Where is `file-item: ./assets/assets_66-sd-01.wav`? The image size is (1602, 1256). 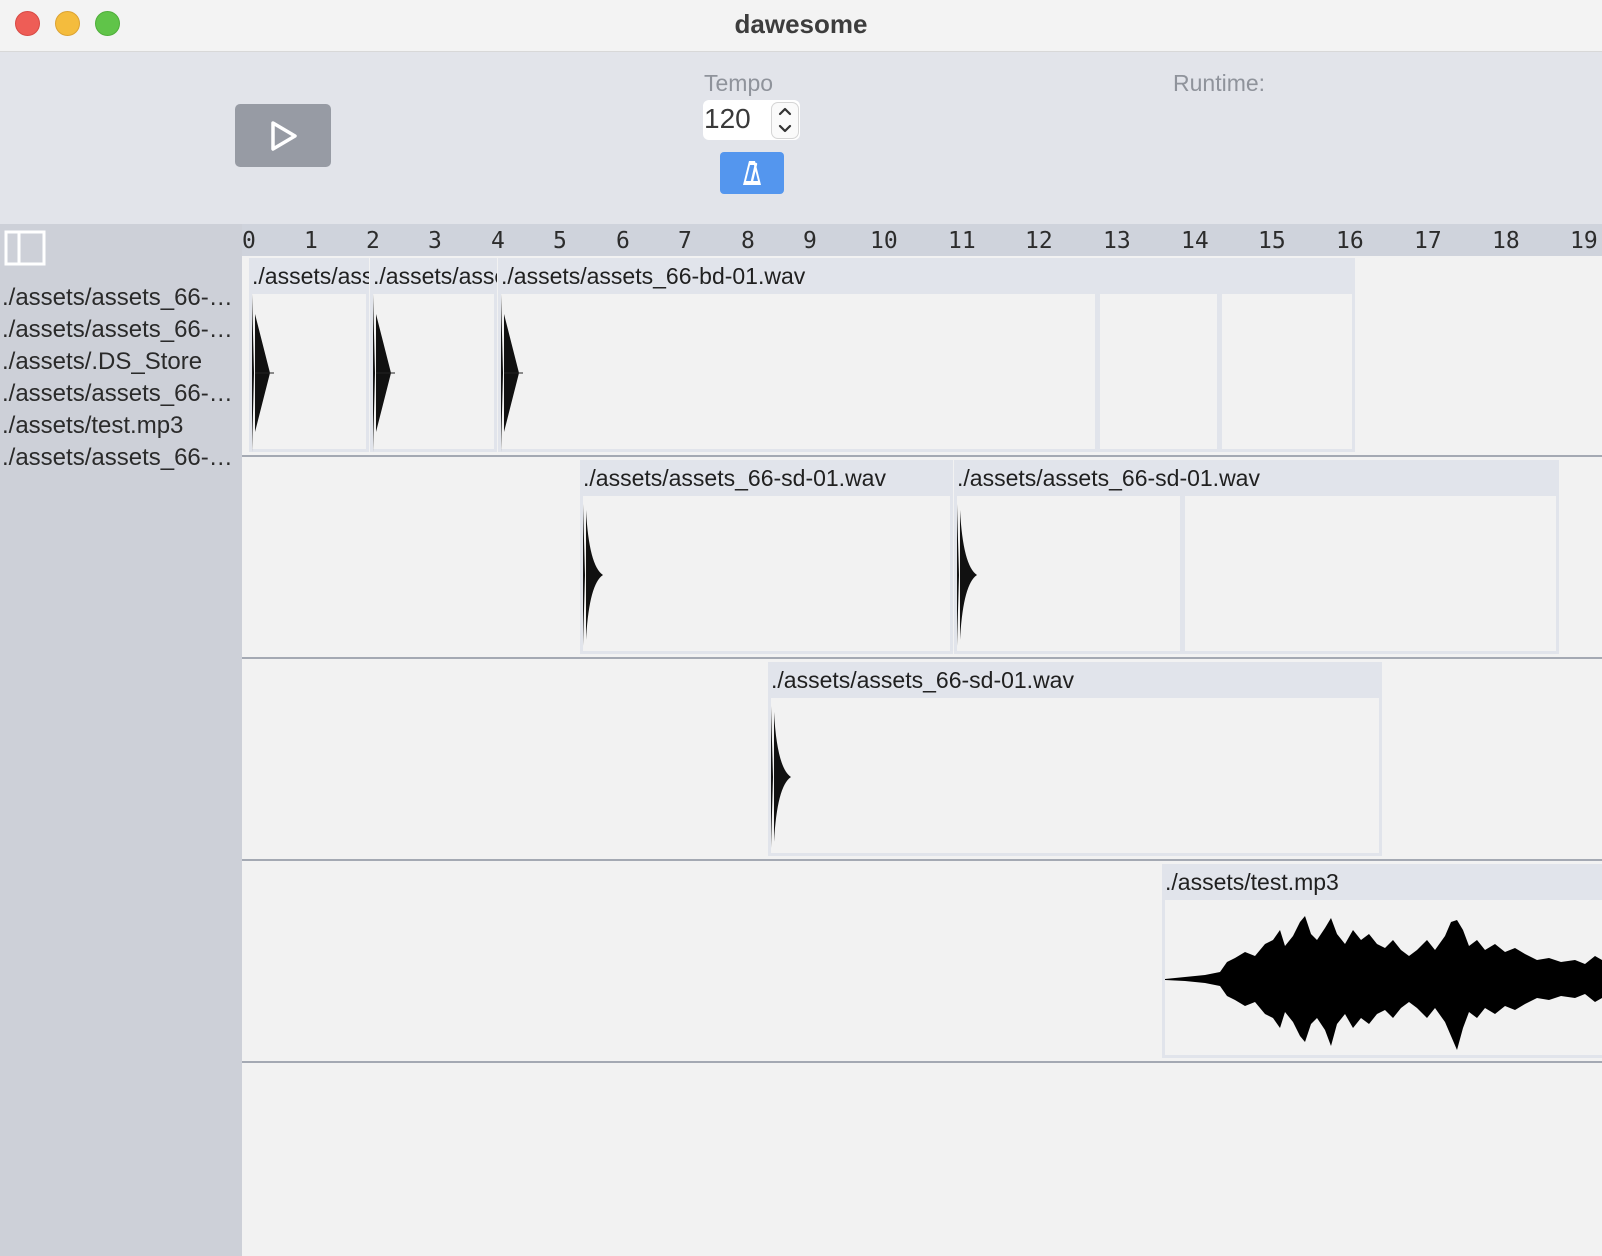
file-item: ./assets/assets_66-sd-01.wav is located at coordinates (119, 330).